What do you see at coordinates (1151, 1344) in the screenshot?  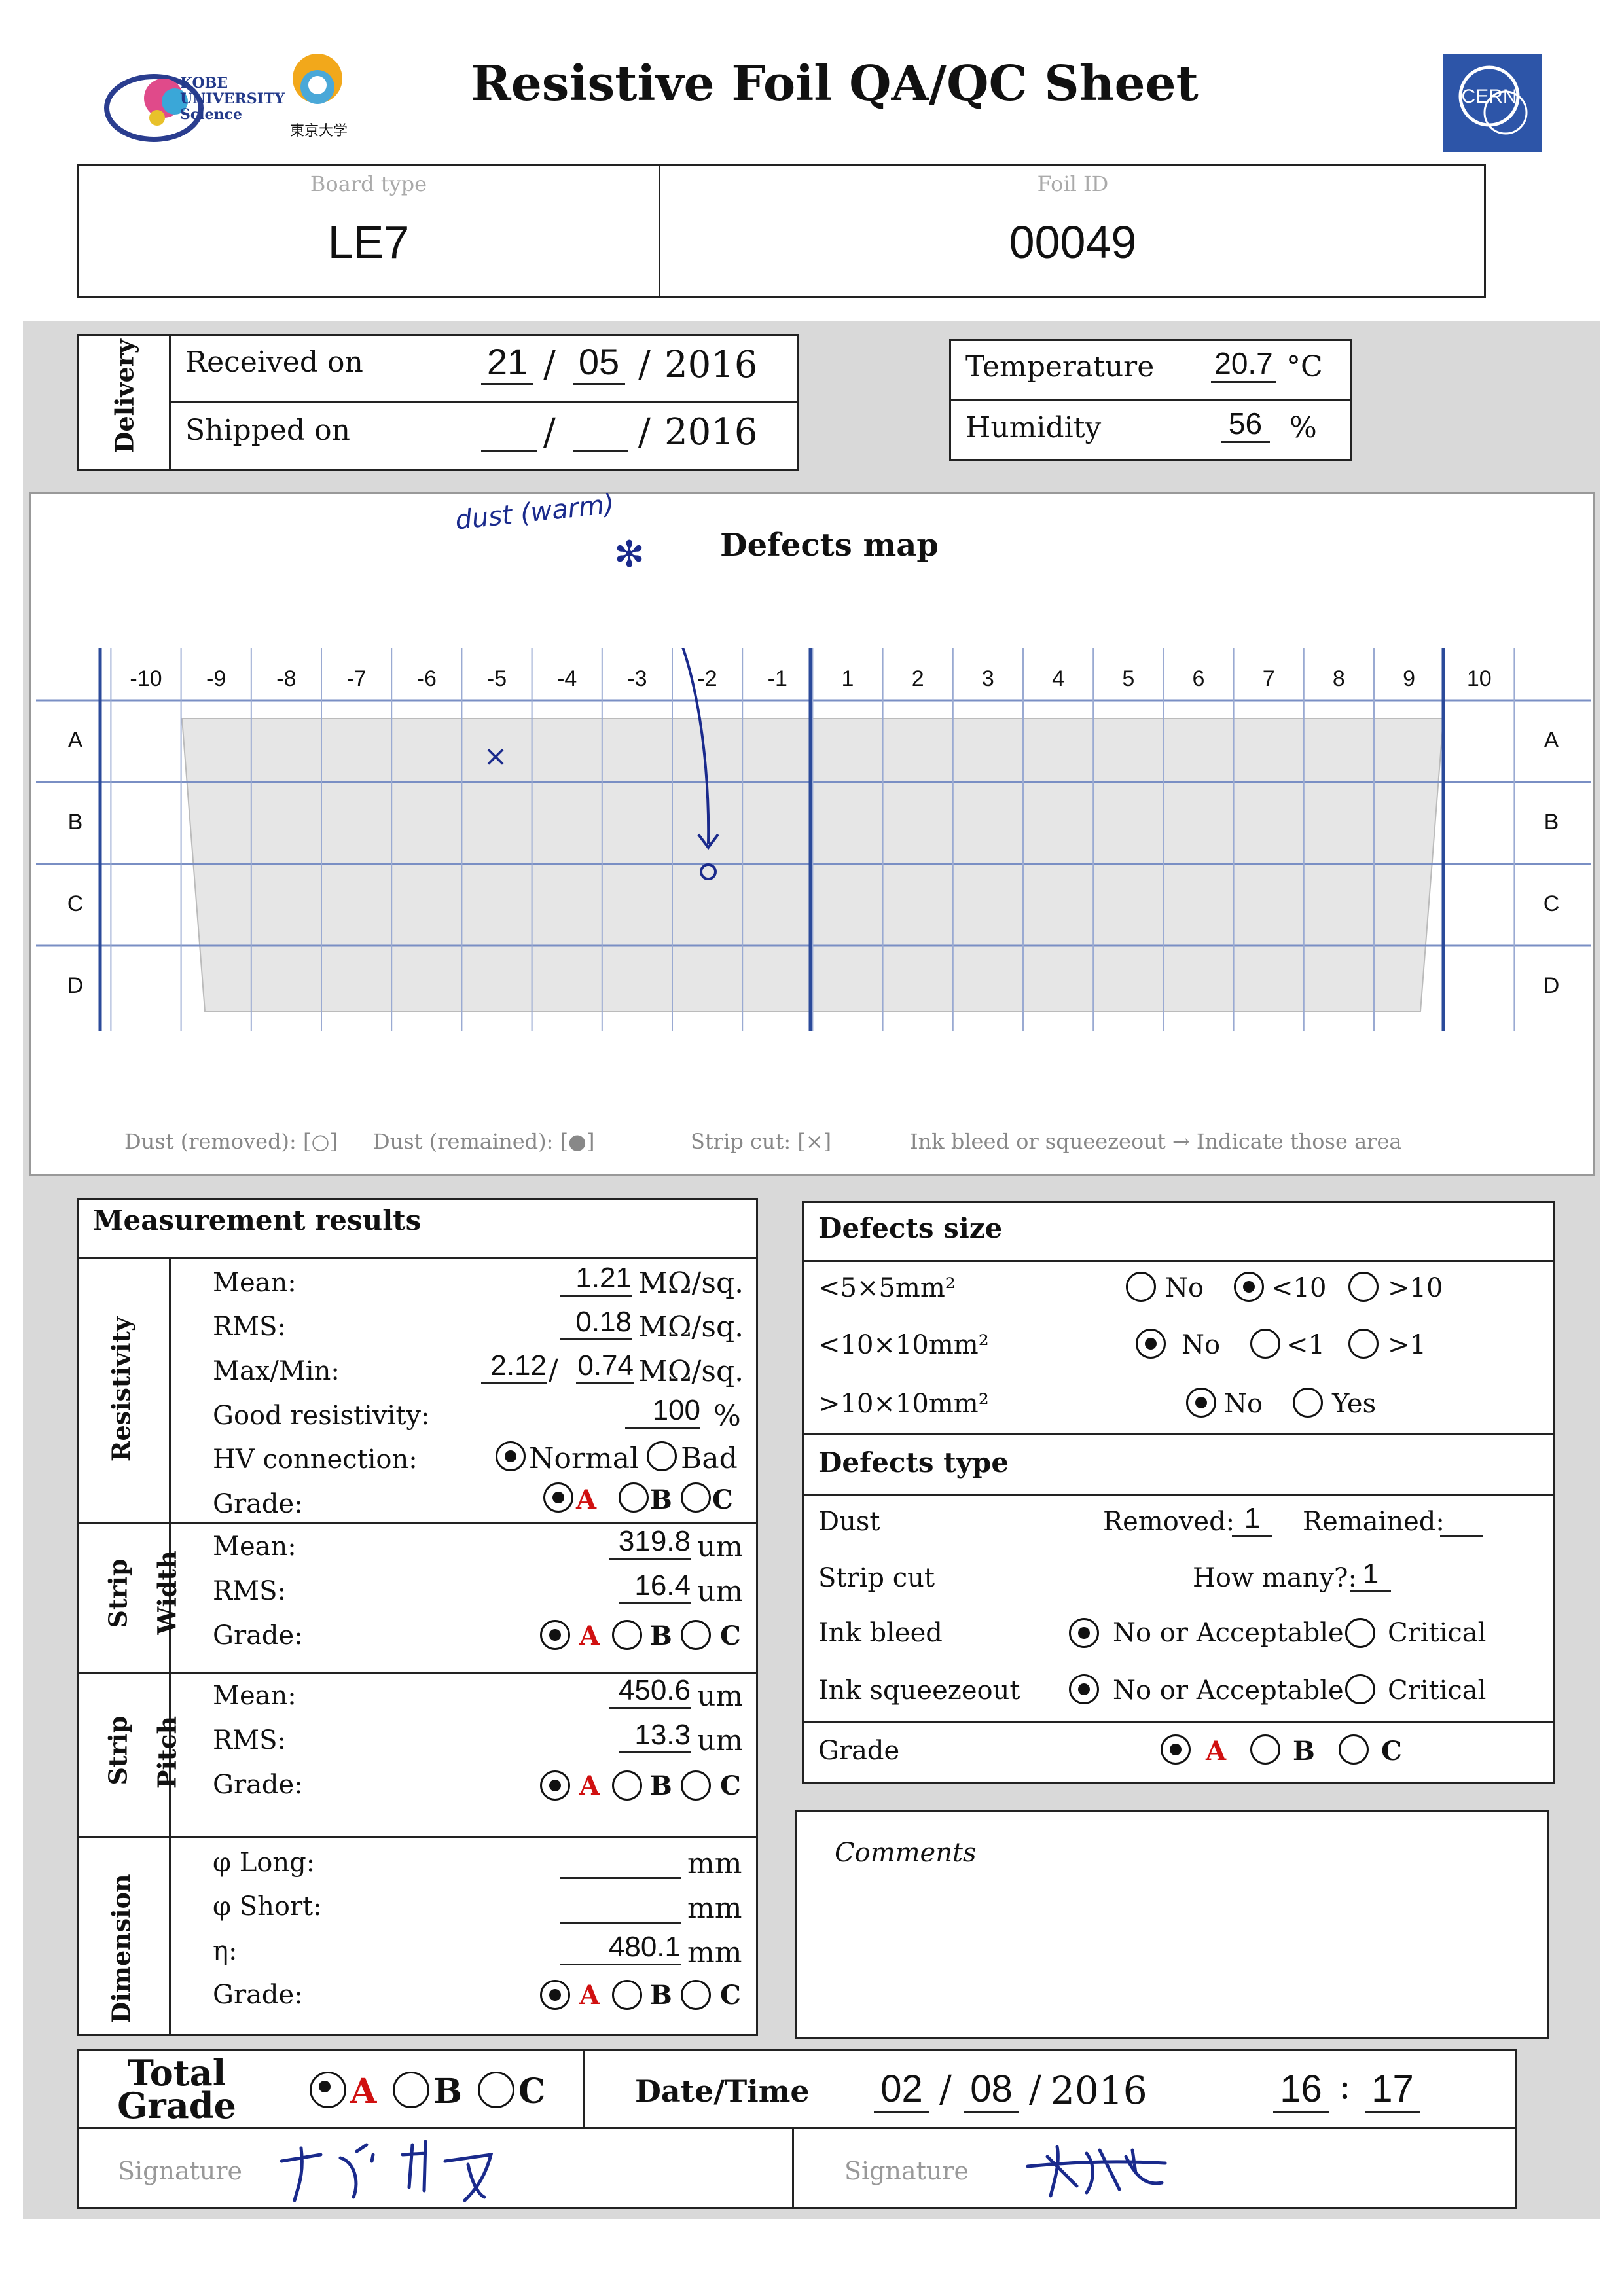 I see `size-row2-no-radio` at bounding box center [1151, 1344].